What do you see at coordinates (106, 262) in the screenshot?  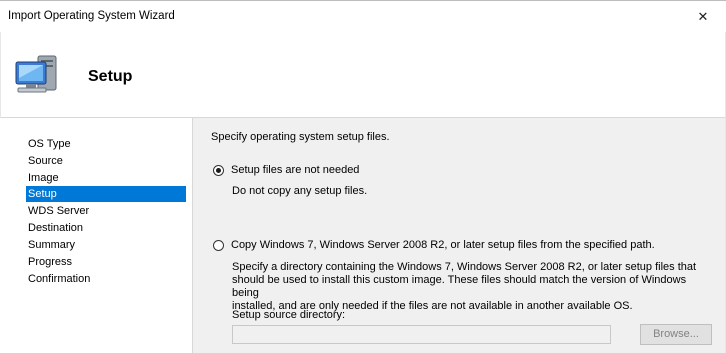 I see `sidebar-item-progress: Progress` at bounding box center [106, 262].